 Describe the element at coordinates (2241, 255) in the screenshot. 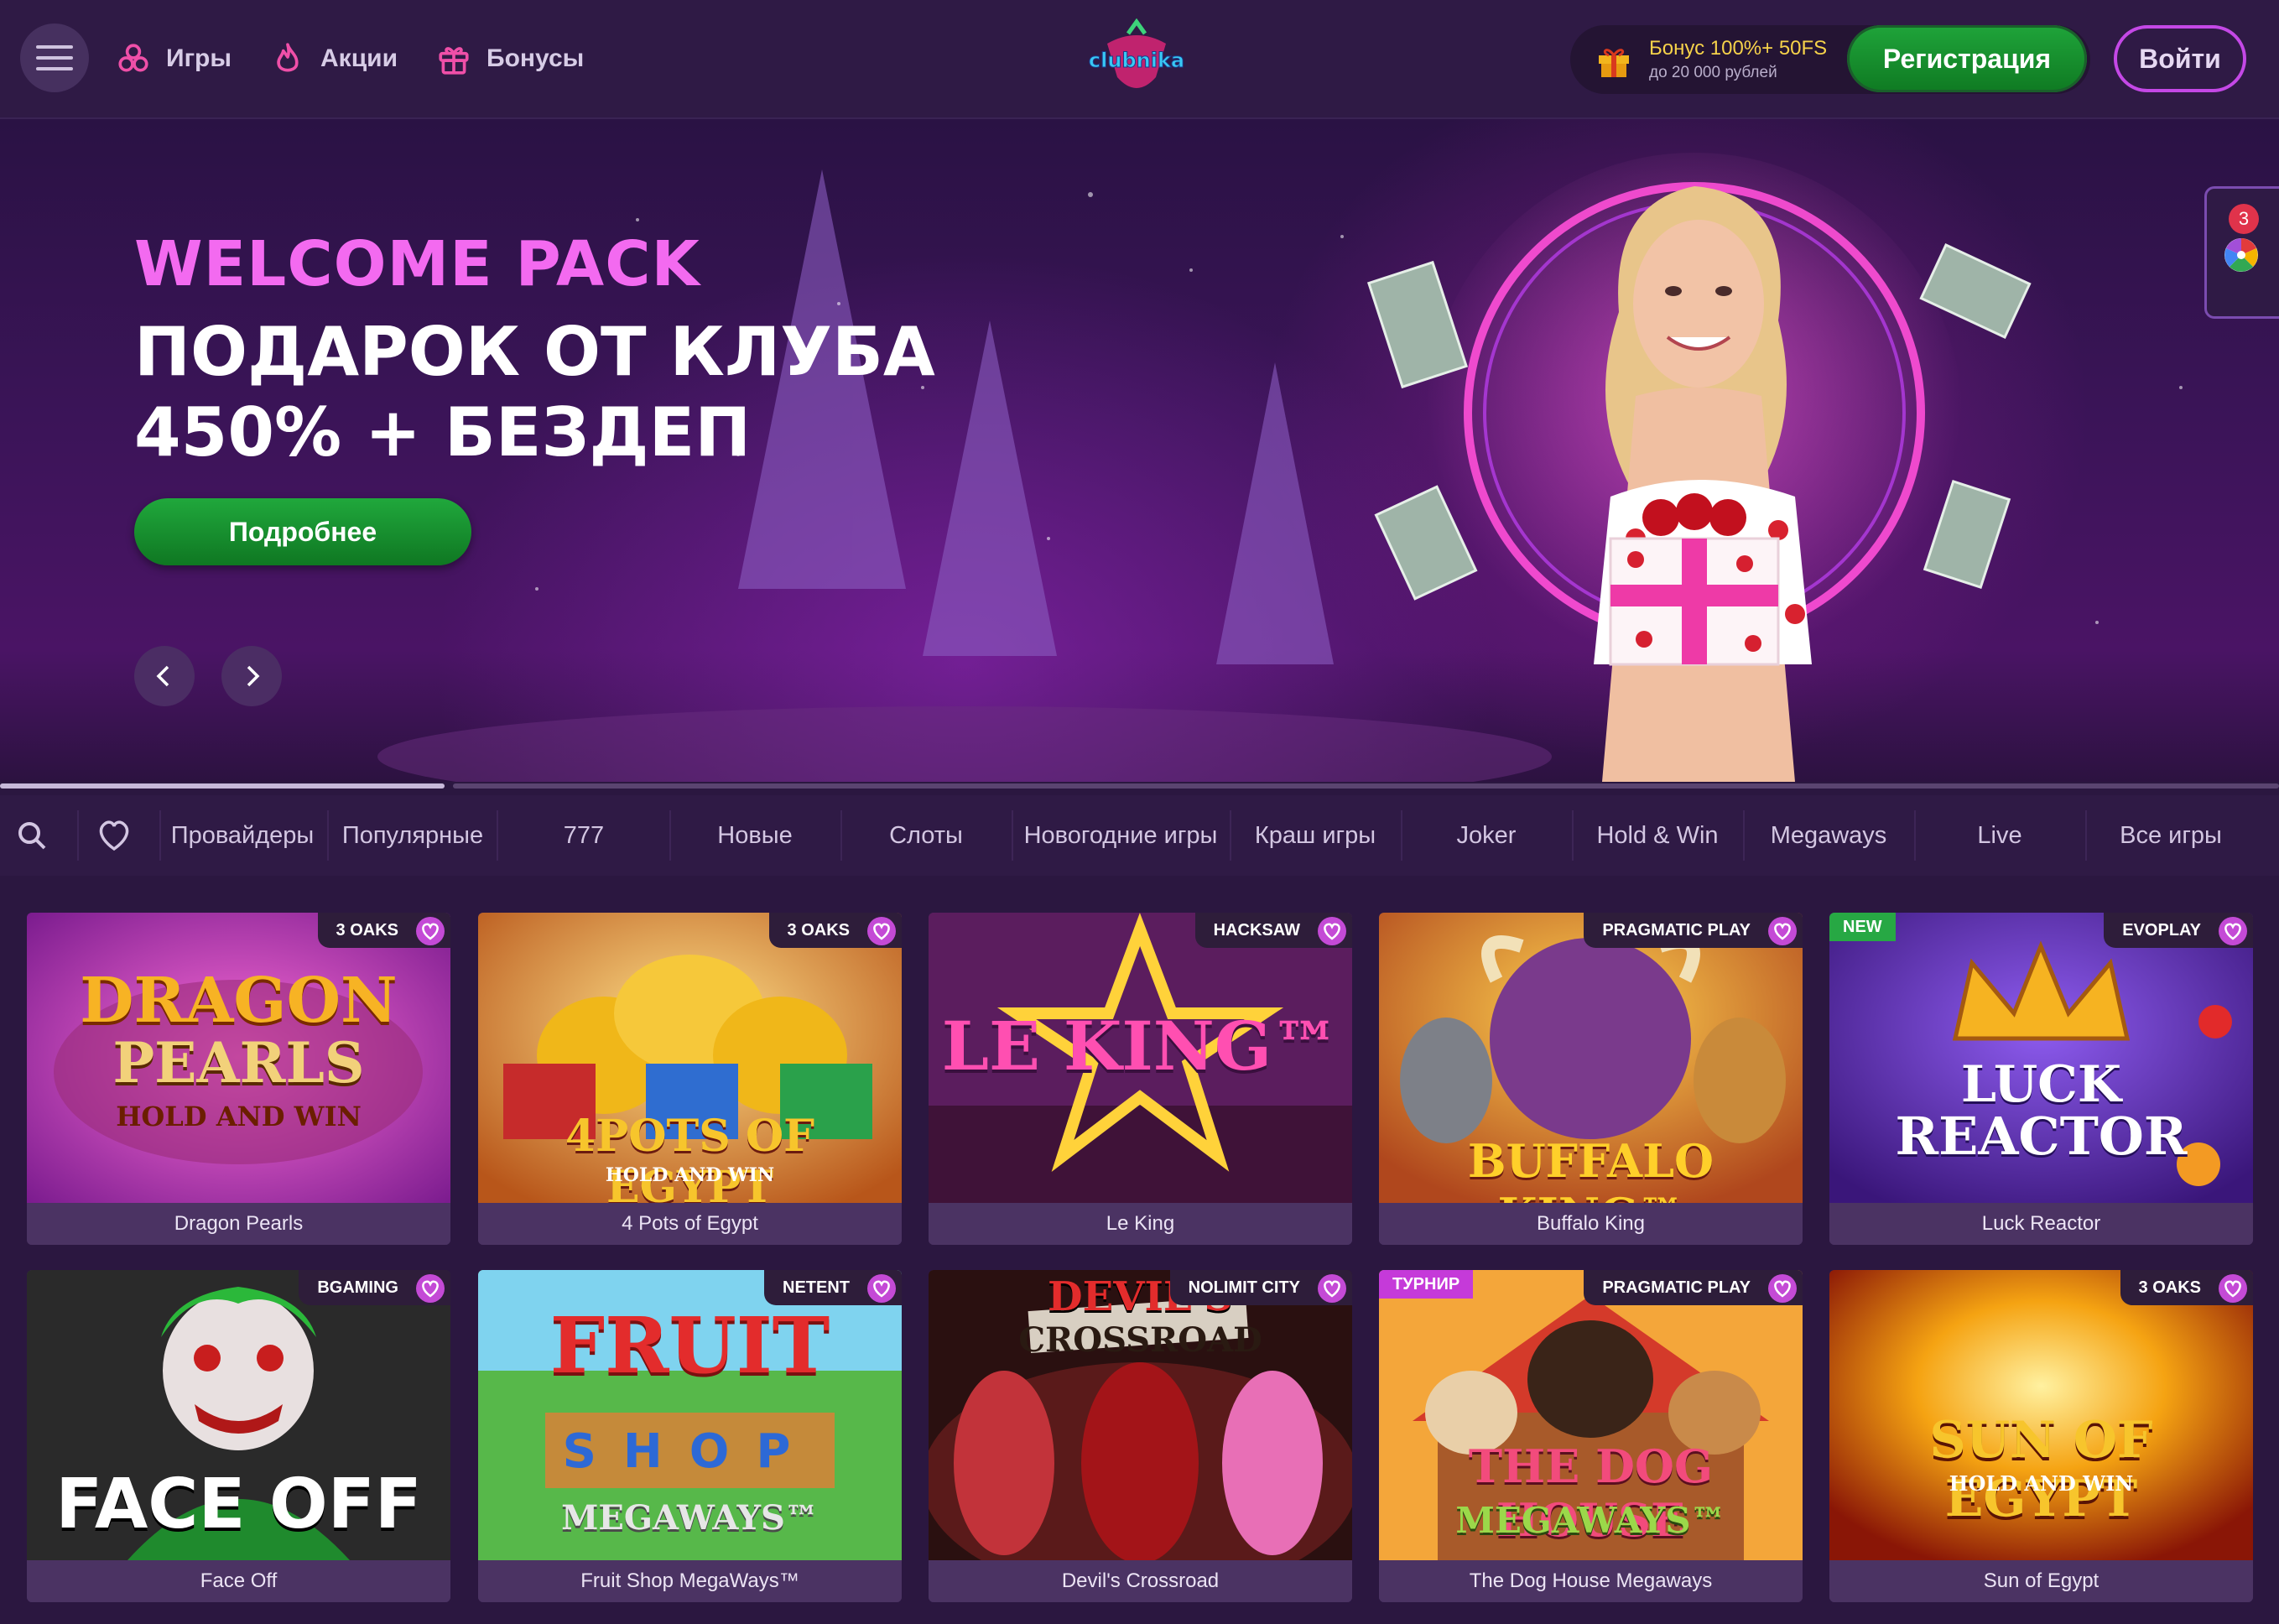

I see `fortune-wheel-icon` at that location.